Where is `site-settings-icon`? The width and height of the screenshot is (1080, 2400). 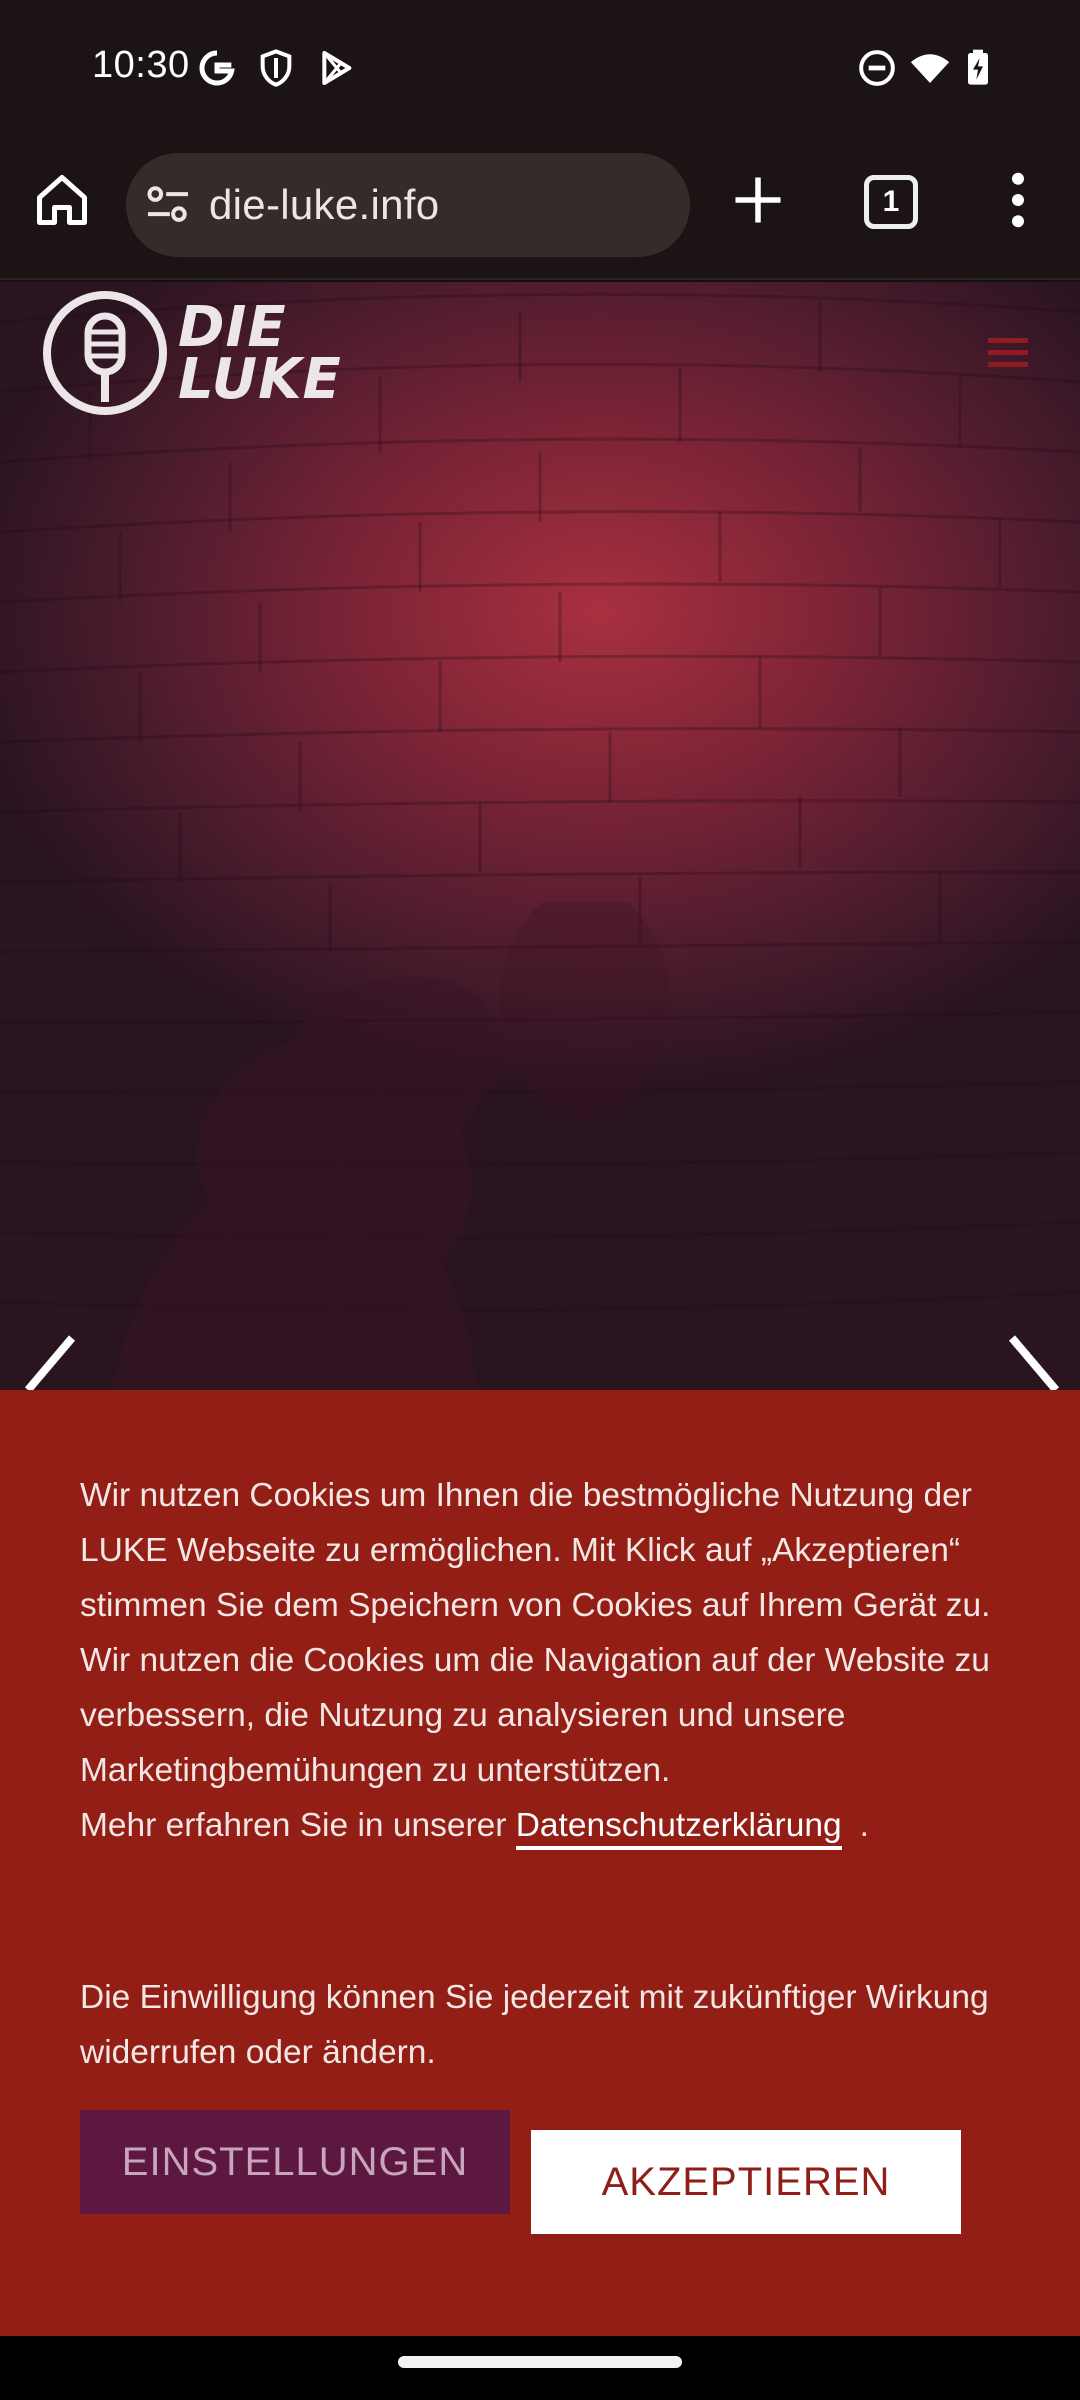
site-settings-icon is located at coordinates (168, 205).